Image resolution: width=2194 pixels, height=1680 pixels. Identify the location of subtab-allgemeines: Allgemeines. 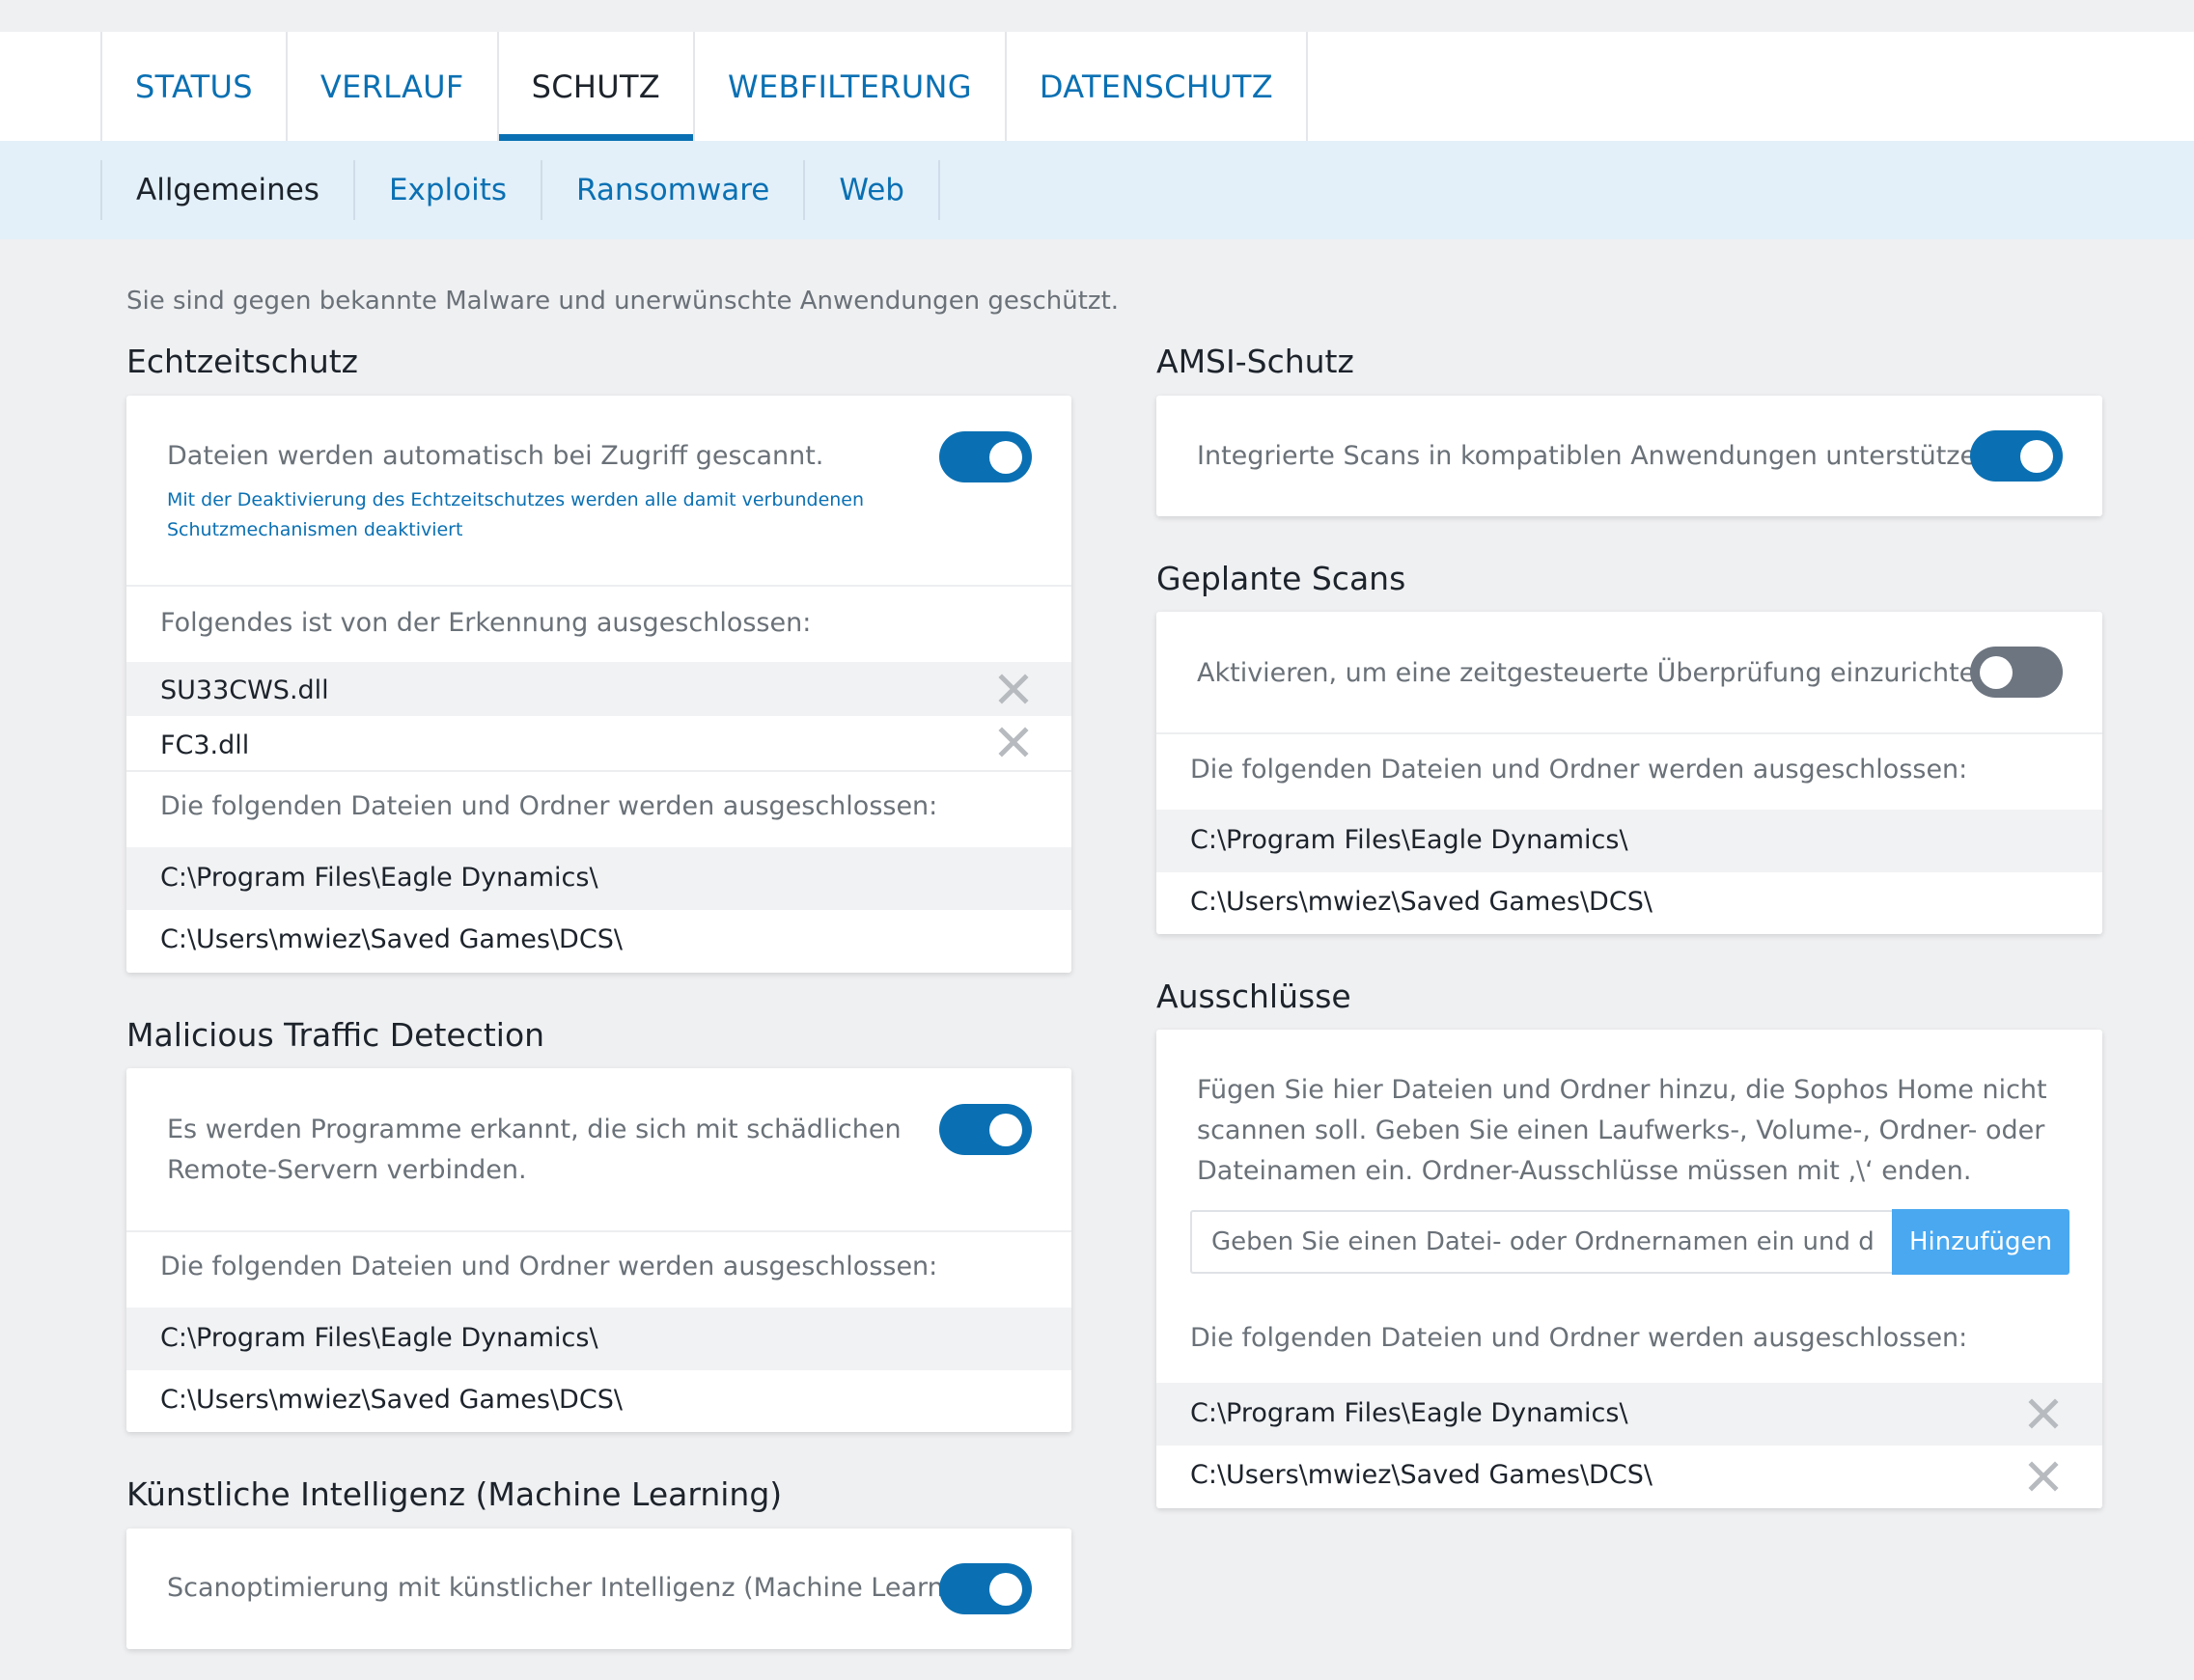
(228, 190).